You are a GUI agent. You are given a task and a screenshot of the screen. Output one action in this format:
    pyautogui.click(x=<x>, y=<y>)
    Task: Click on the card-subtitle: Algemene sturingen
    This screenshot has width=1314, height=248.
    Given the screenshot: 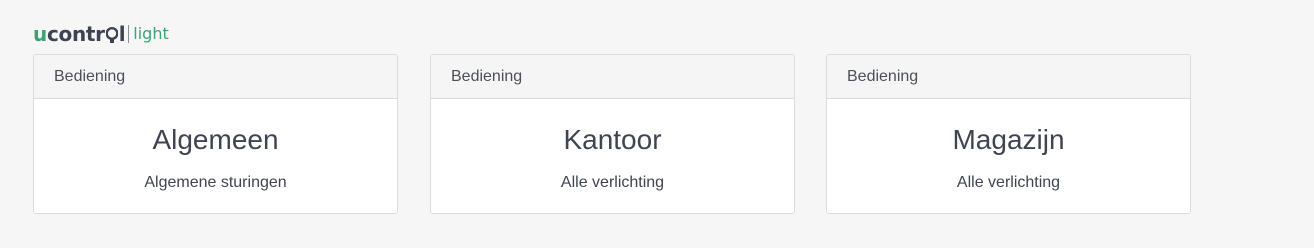 What is the action you would take?
    pyautogui.click(x=215, y=182)
    